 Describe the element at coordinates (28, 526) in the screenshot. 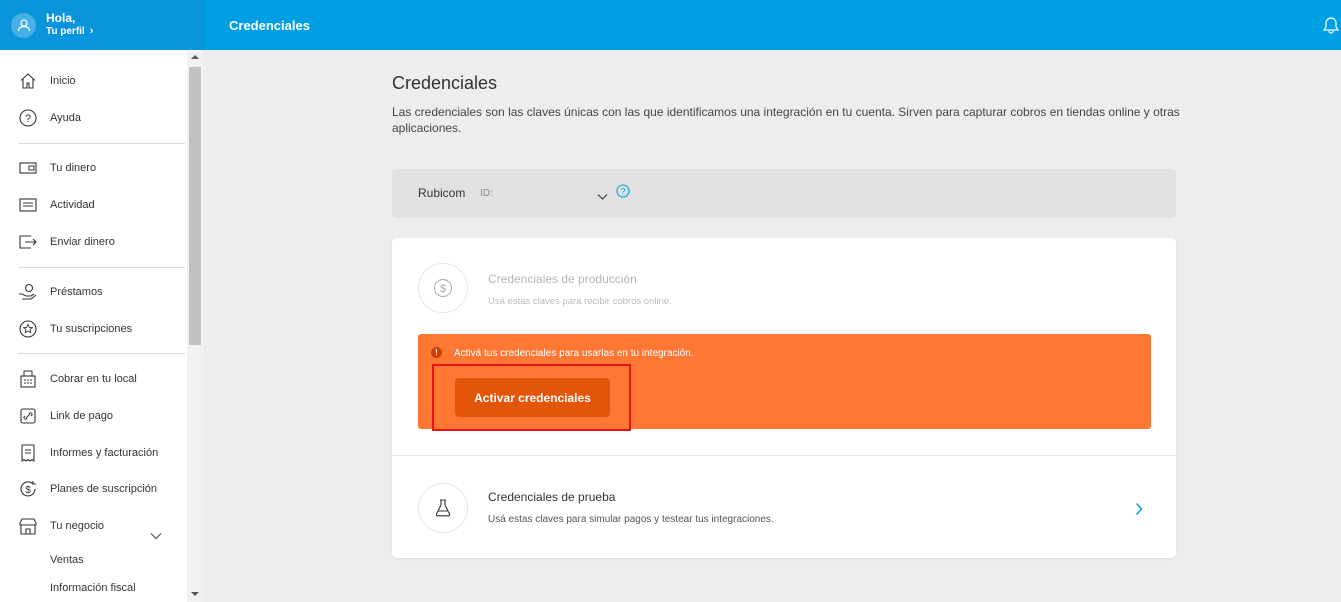

I see `store-icon` at that location.